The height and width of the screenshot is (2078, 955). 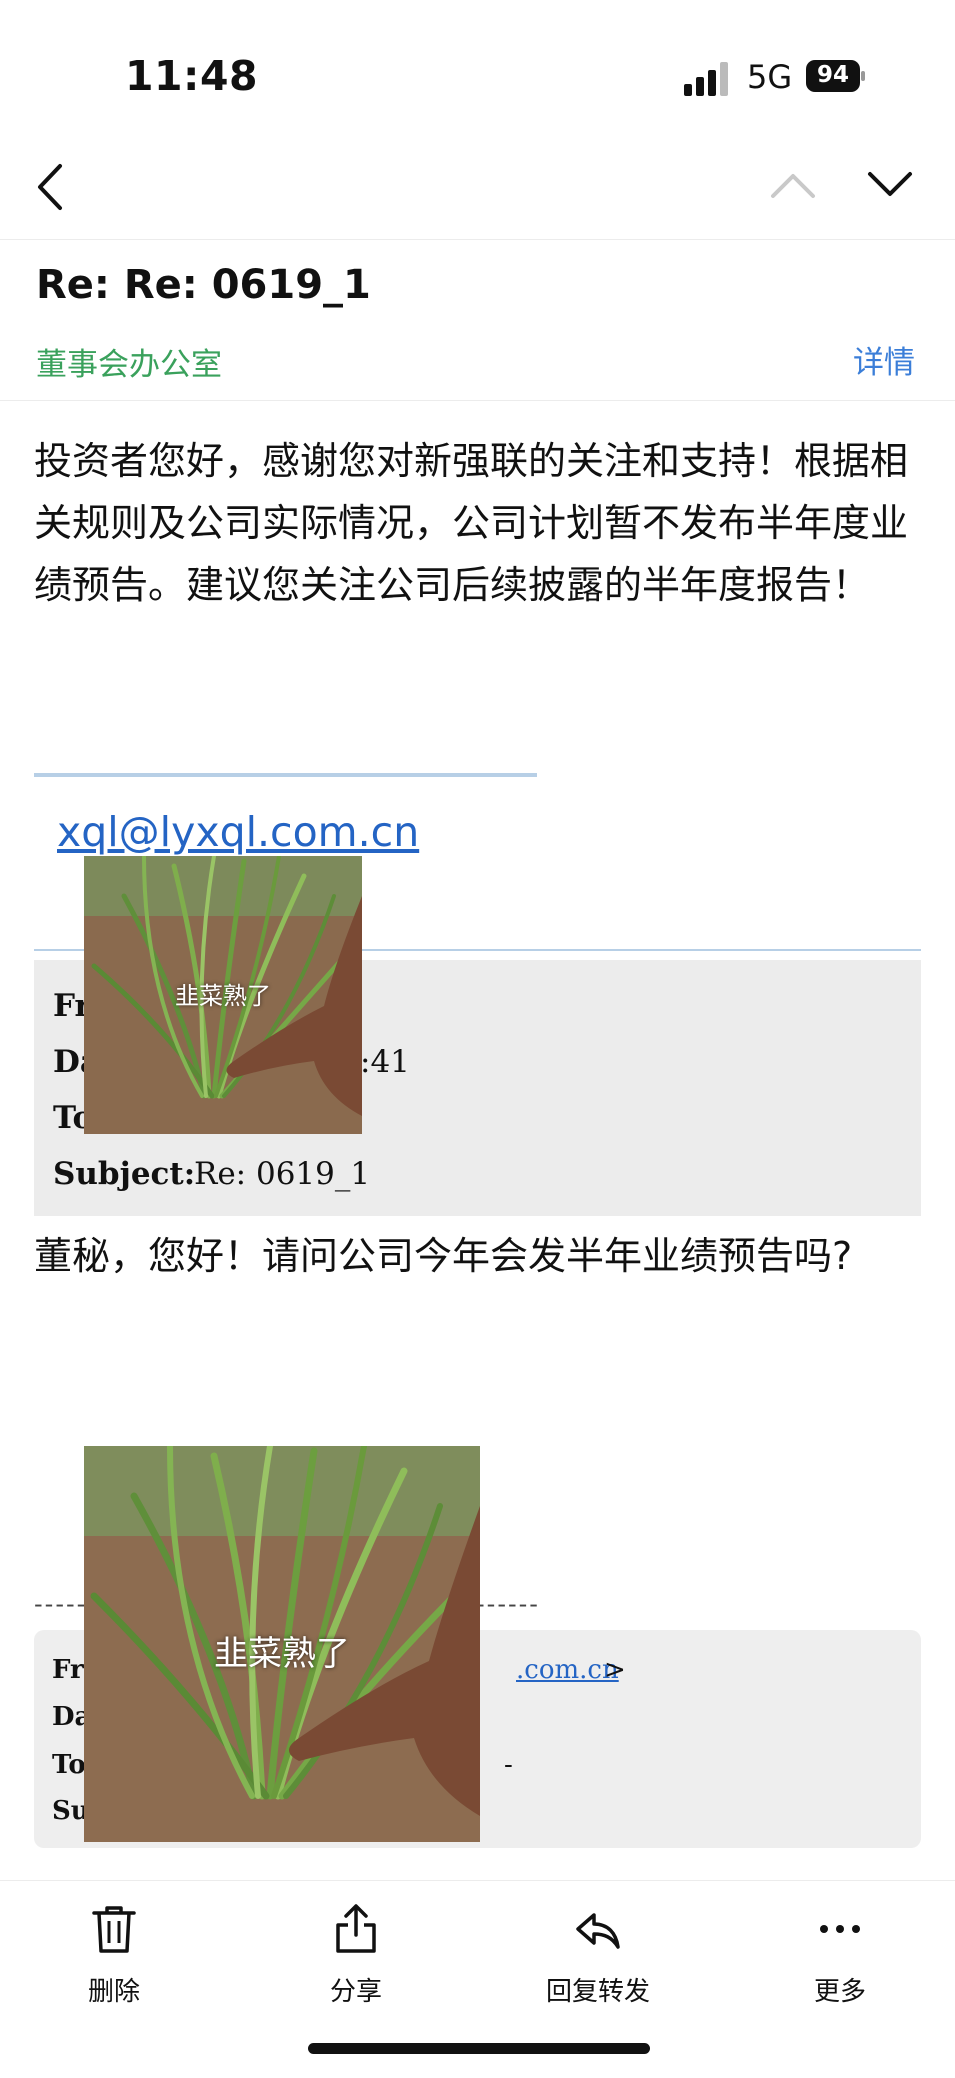 What do you see at coordinates (706, 79) in the screenshot?
I see `cellular-signal-icon` at bounding box center [706, 79].